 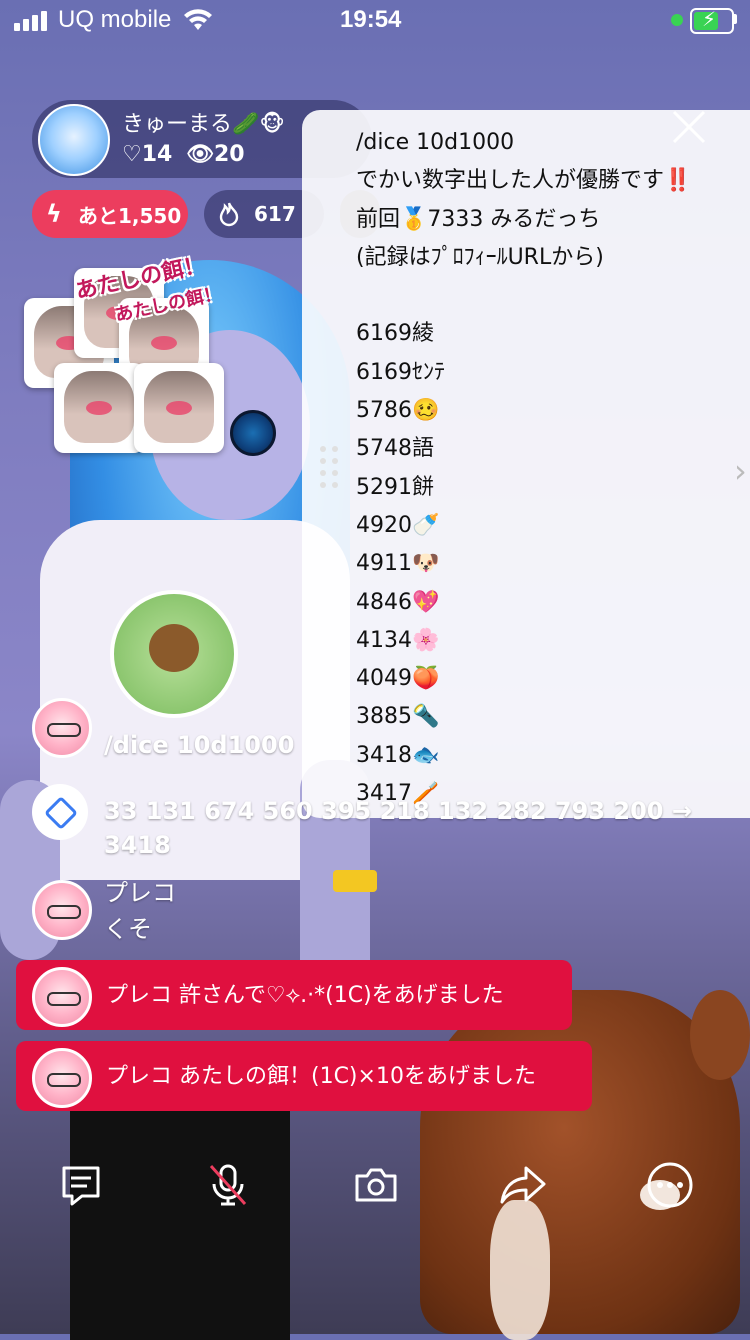 I want to click on panel-line: 6169綾, so click(x=395, y=334).